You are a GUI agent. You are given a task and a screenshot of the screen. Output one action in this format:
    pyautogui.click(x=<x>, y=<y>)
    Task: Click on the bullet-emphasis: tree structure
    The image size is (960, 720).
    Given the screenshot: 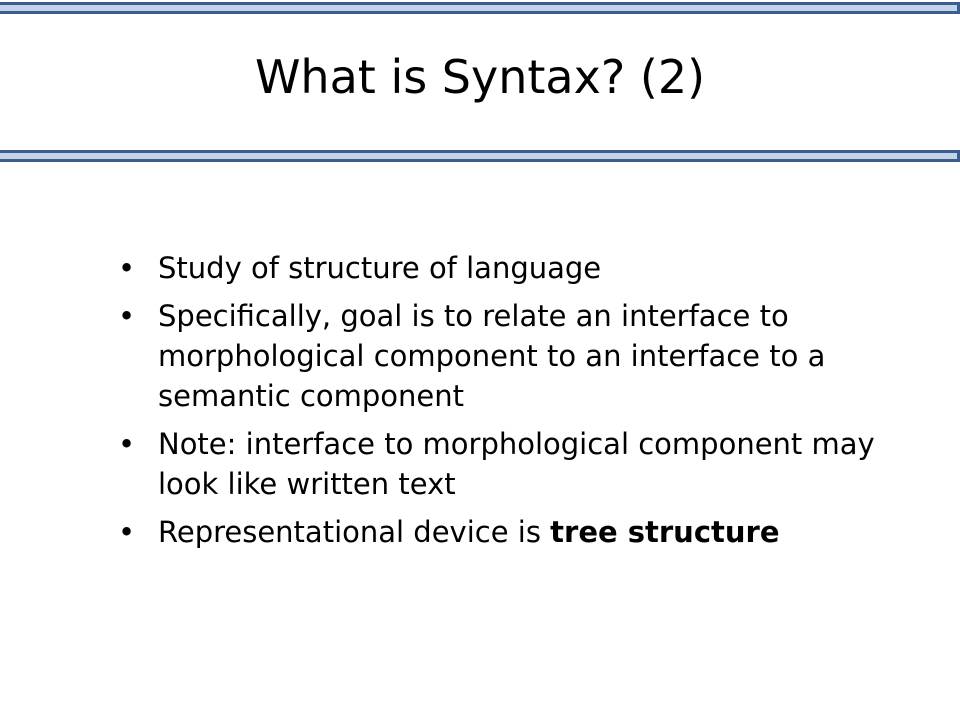 What is the action you would take?
    pyautogui.click(x=665, y=532)
    